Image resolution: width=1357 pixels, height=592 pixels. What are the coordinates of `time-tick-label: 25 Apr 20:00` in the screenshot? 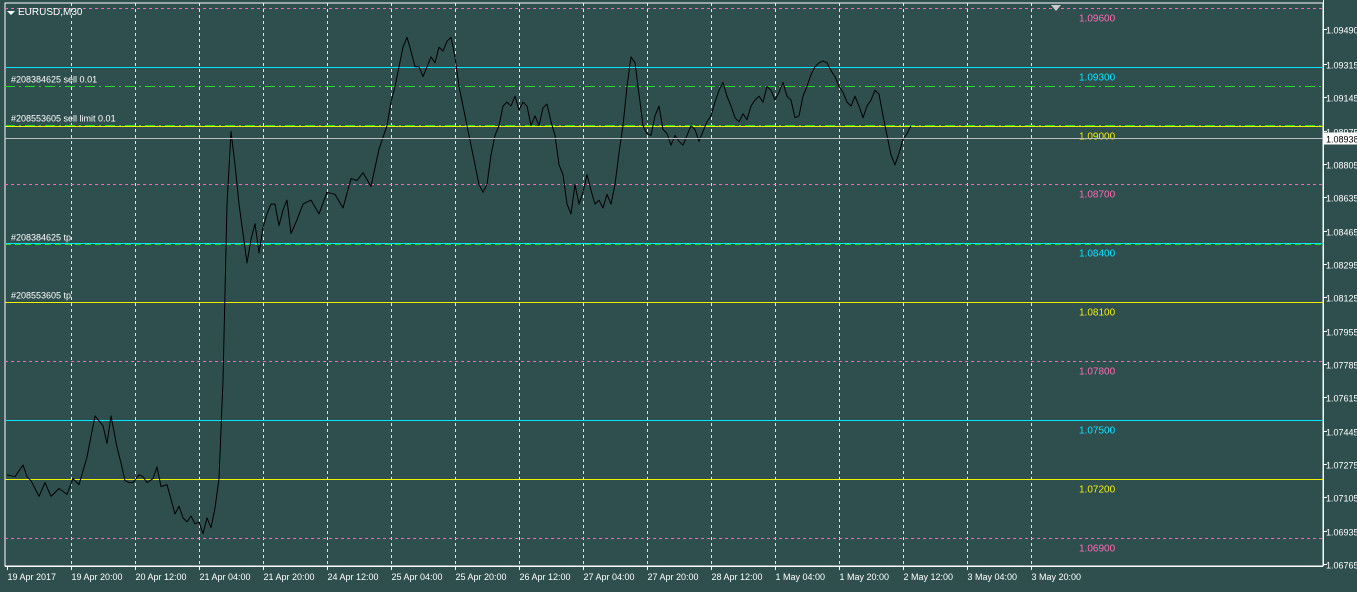 It's located at (481, 577).